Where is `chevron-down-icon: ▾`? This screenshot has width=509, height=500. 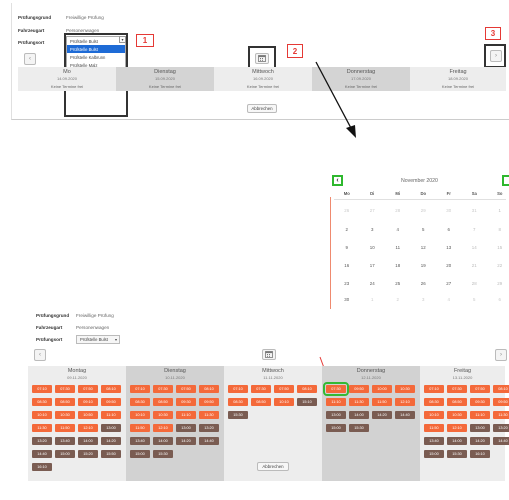
chevron-down-icon: ▾ is located at coordinates (122, 39).